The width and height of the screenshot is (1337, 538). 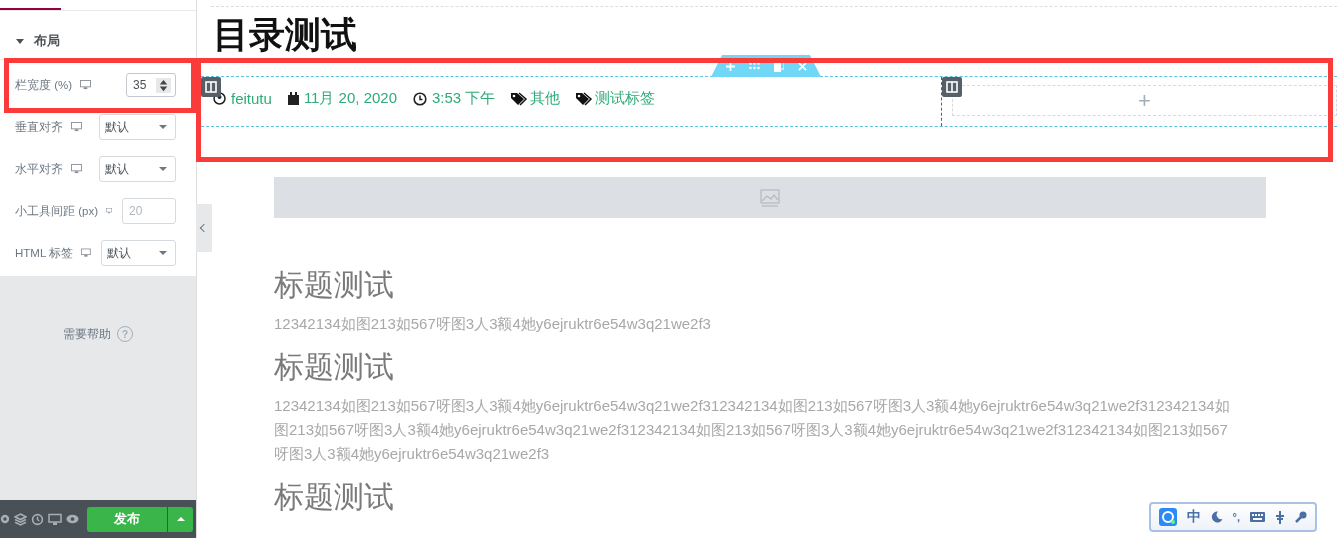 I want to click on clock-icon, so click(x=420, y=98).